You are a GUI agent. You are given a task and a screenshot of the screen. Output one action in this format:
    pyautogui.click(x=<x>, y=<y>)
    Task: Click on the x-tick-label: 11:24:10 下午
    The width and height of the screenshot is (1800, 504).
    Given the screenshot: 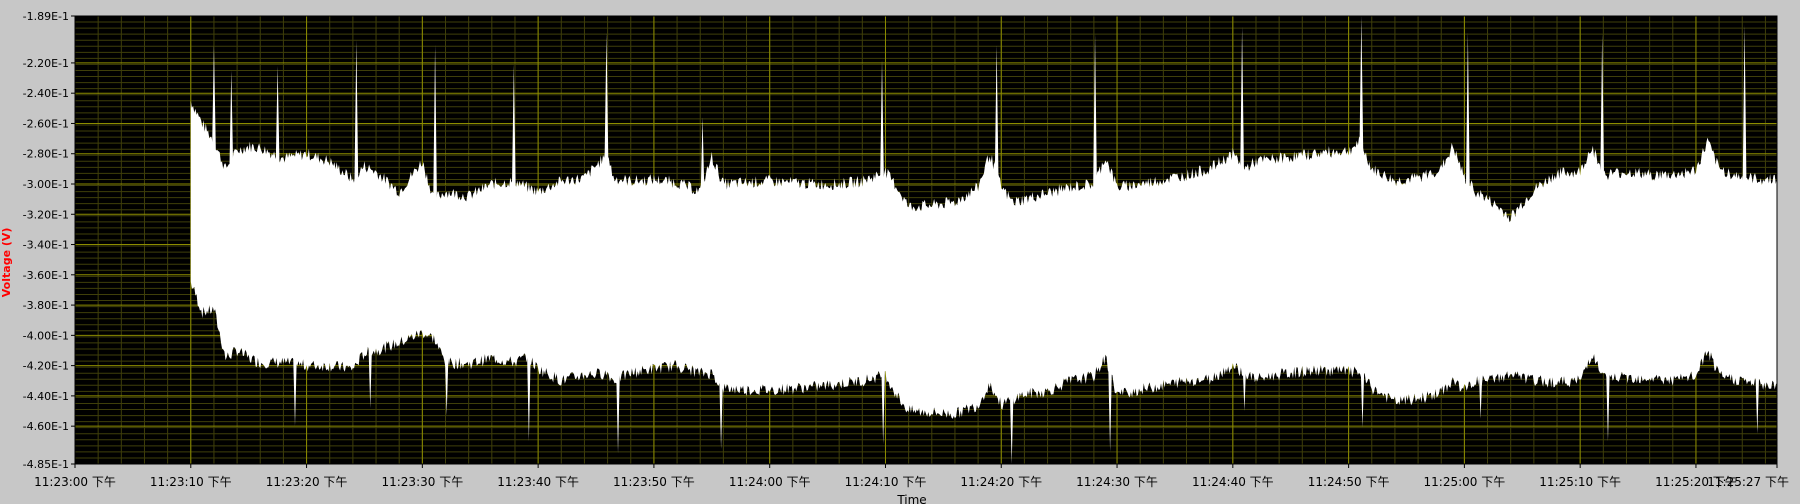 What is the action you would take?
    pyautogui.click(x=886, y=482)
    